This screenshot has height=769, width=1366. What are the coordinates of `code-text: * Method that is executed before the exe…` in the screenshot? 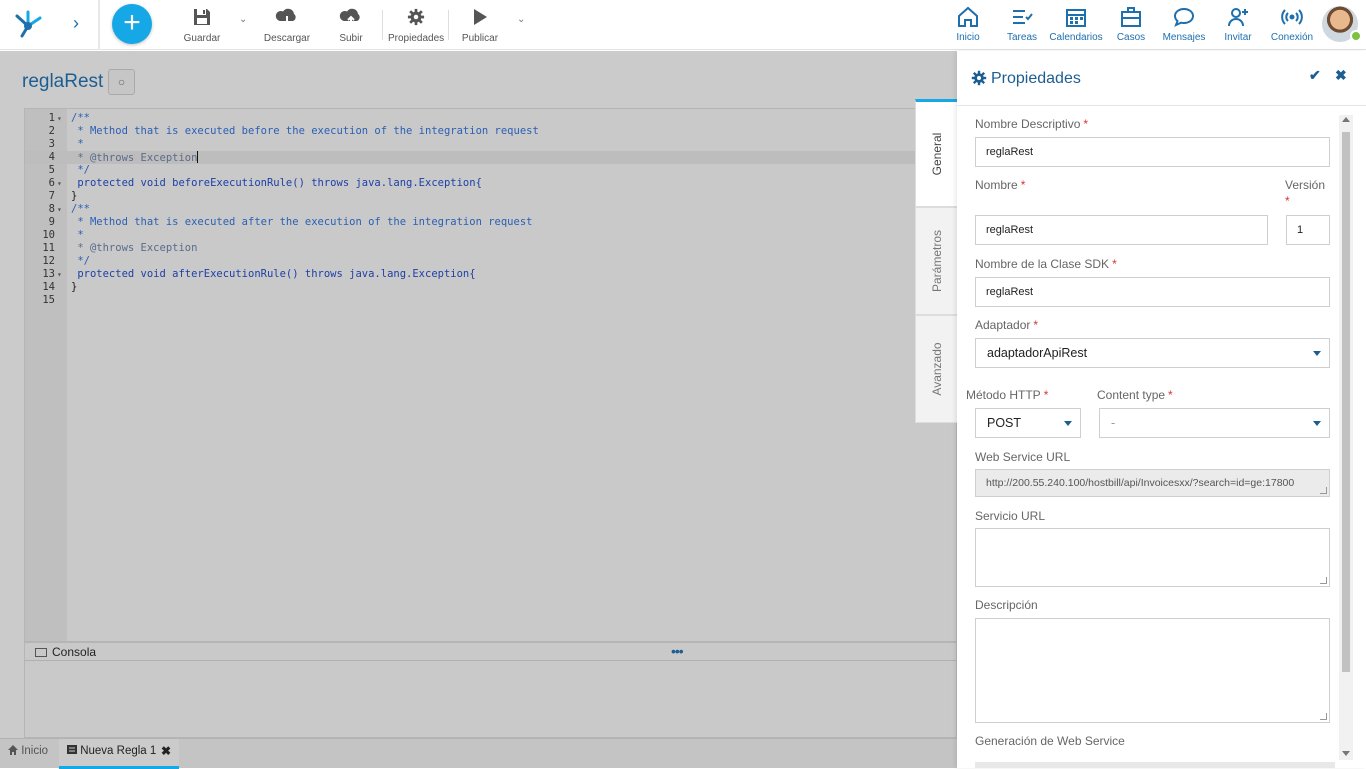 It's located at (305, 131).